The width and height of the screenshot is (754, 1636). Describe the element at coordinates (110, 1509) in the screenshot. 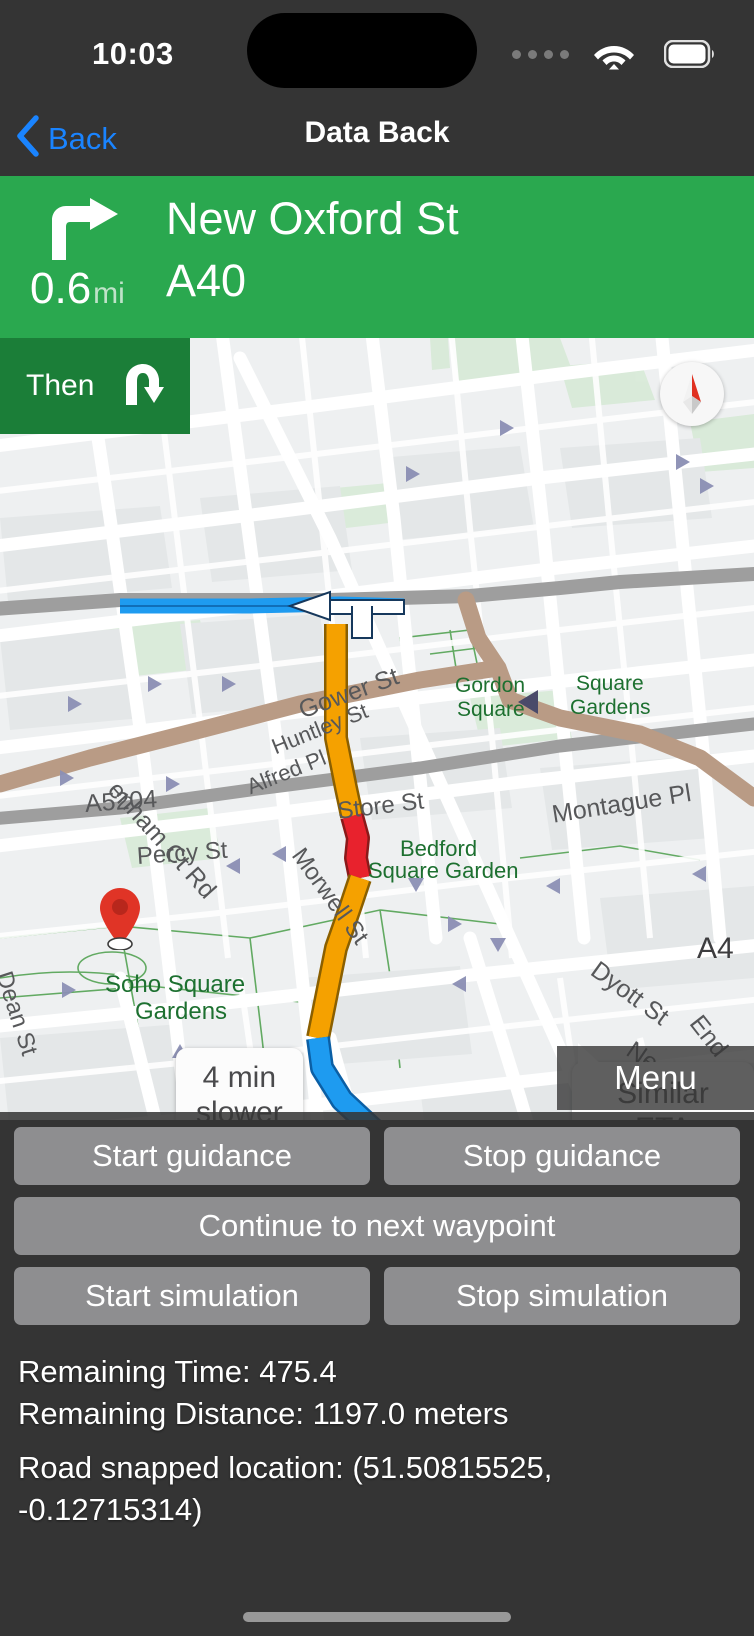

I see `road-snapped-location-line2: -0.12715314)` at that location.